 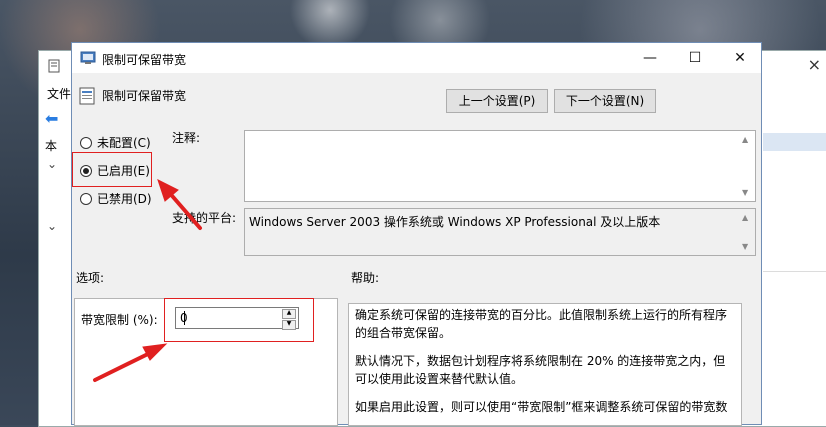 I want to click on annotation-arrows, so click(x=147, y=280).